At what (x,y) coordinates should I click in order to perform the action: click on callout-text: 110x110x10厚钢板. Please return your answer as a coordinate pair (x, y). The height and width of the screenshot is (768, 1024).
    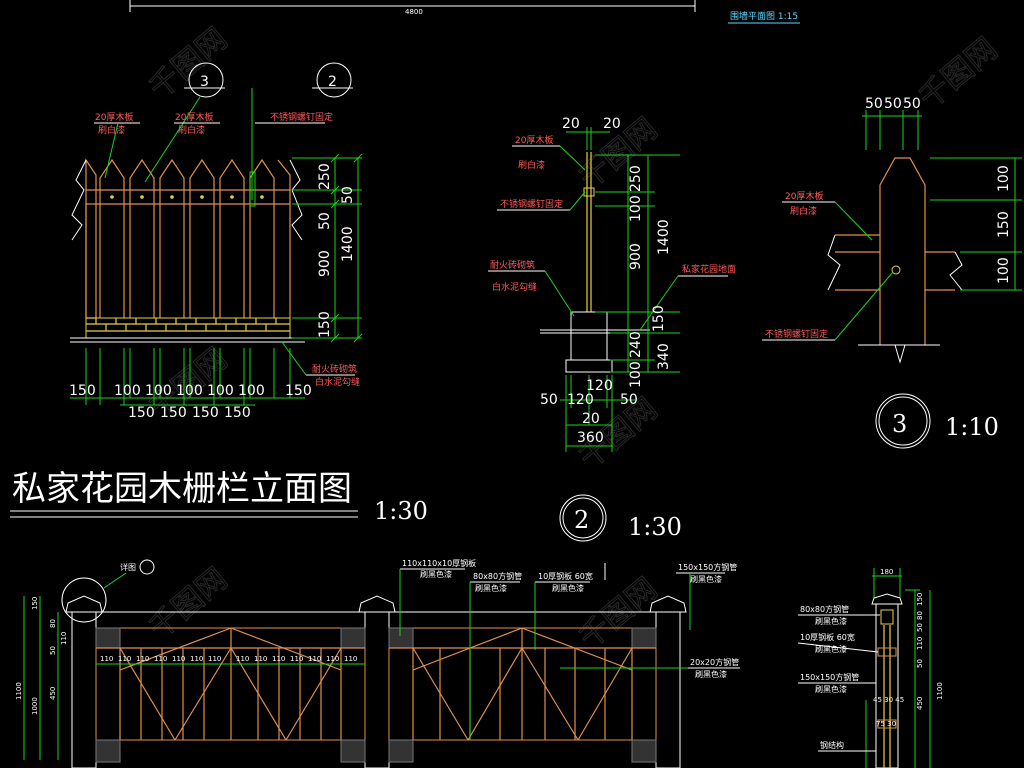
    Looking at the image, I should click on (439, 563).